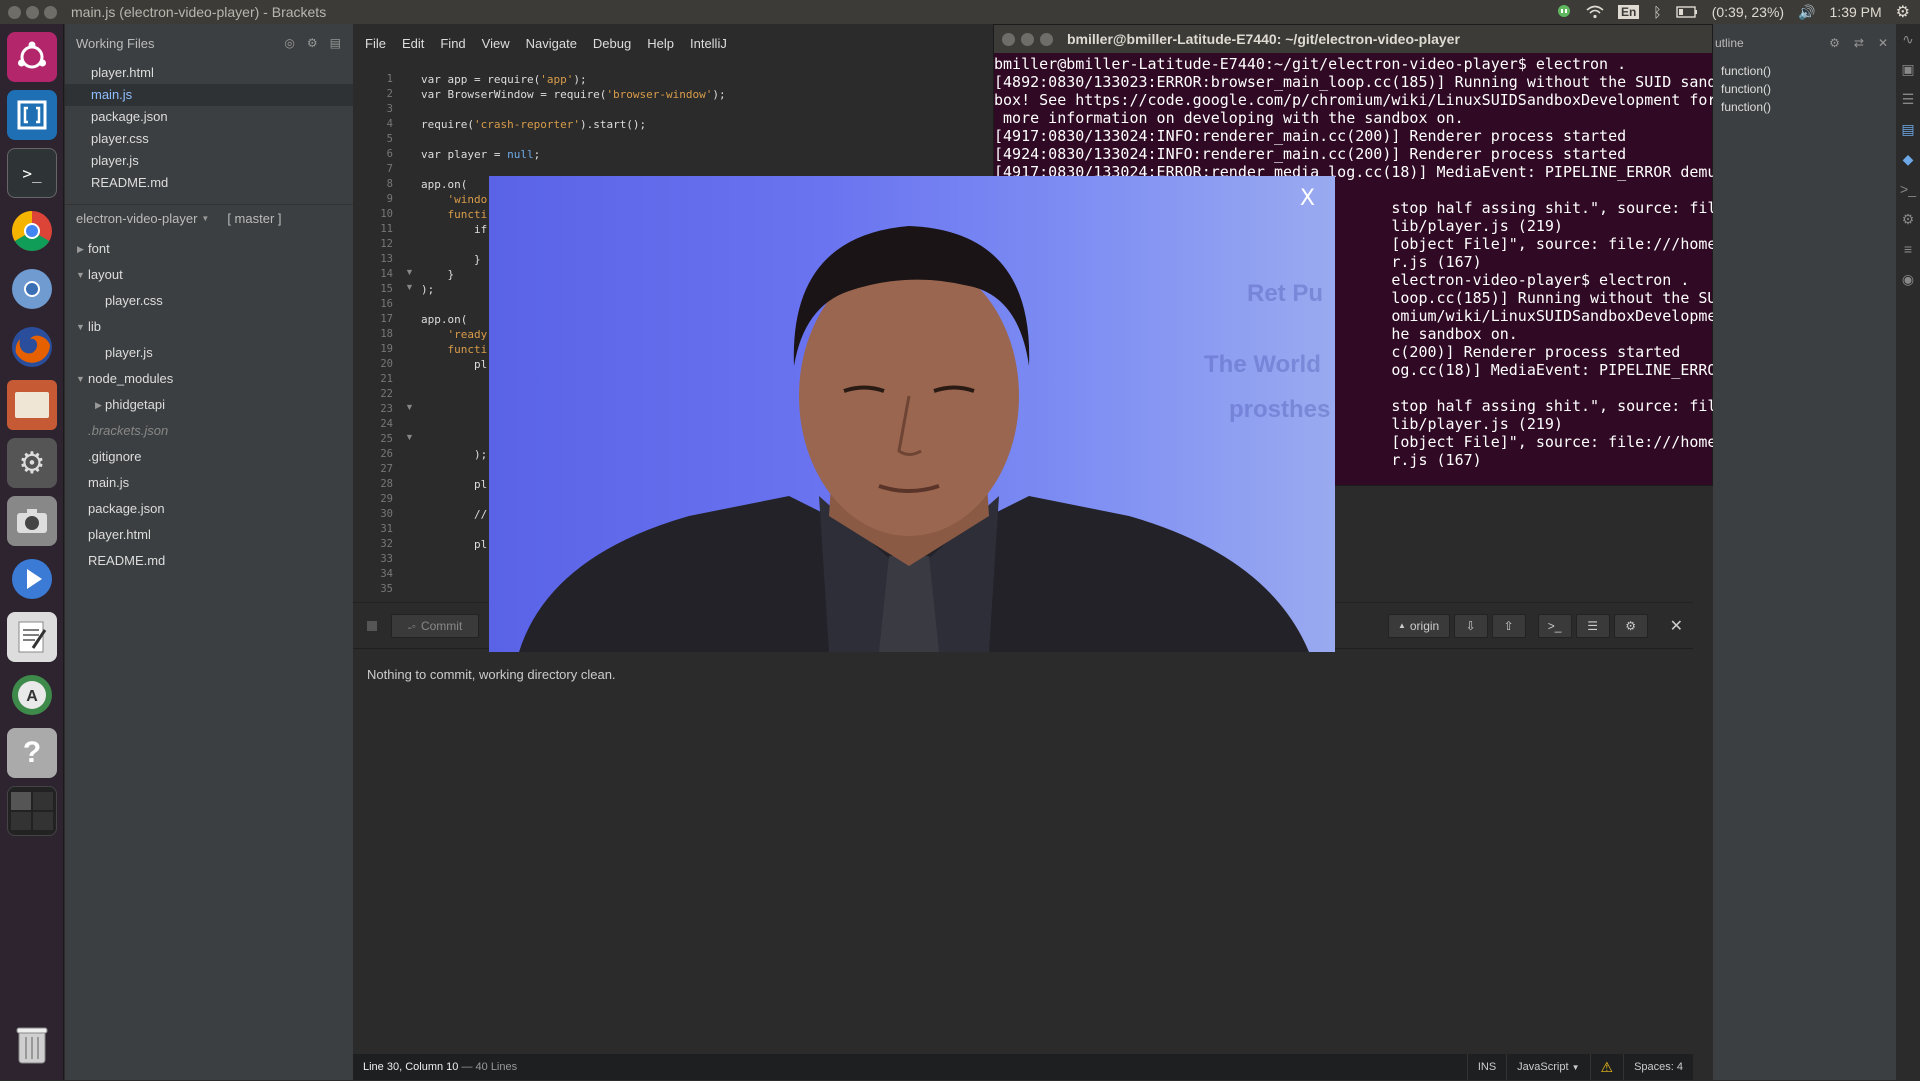 This screenshot has height=1081, width=1920. Describe the element at coordinates (32, 753) in the screenshot. I see `help-icon: ?` at that location.